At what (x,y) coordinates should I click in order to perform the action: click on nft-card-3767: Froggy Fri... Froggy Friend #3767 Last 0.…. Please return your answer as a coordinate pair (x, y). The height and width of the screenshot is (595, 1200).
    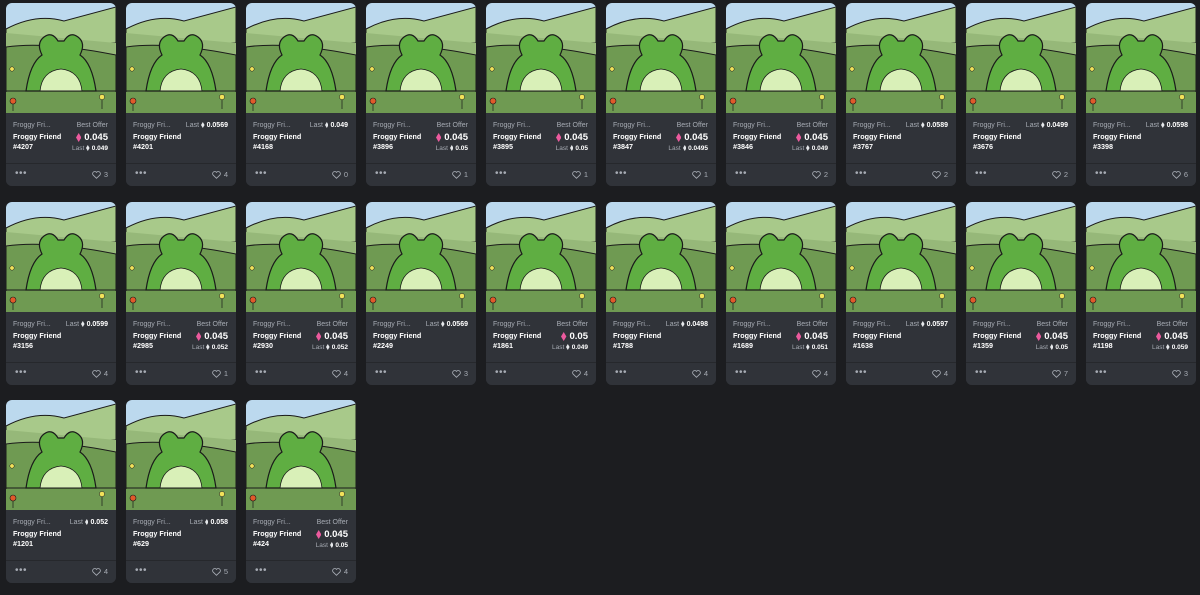
    Looking at the image, I should click on (901, 94).